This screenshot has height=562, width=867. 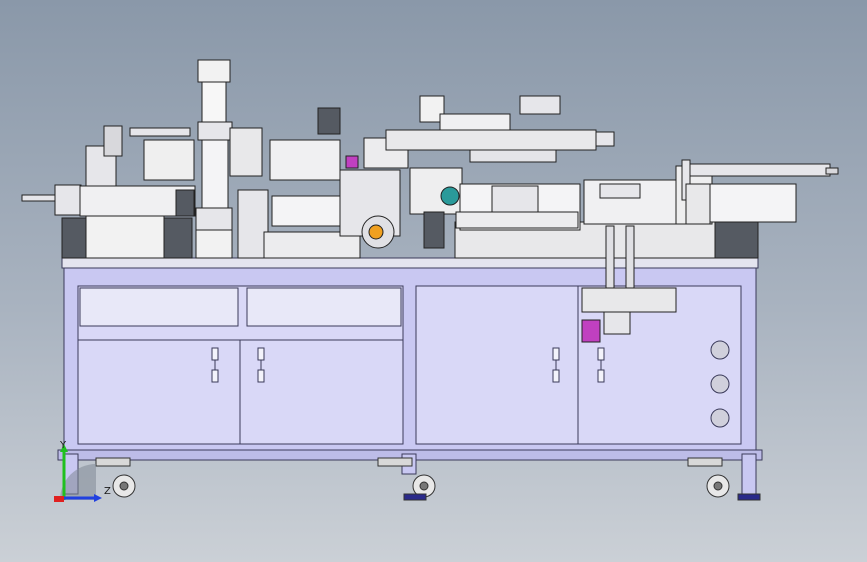 I want to click on casters, so click(x=428, y=479).